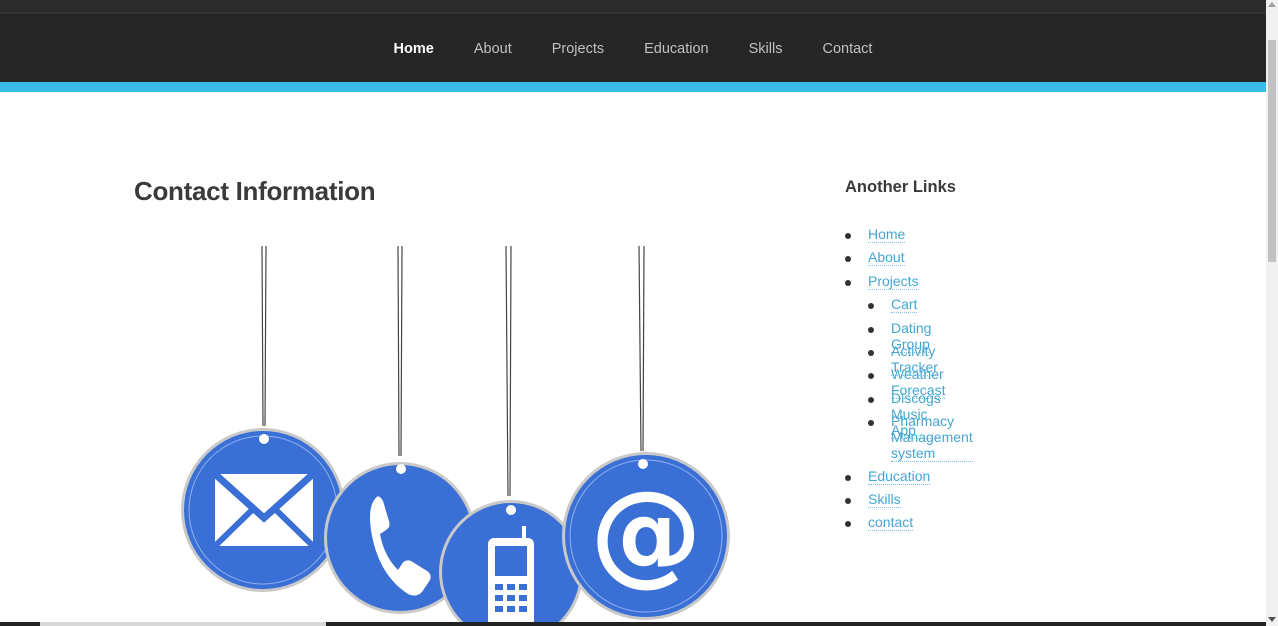 This screenshot has height=626, width=1278. I want to click on link-contact: contact, so click(891, 523).